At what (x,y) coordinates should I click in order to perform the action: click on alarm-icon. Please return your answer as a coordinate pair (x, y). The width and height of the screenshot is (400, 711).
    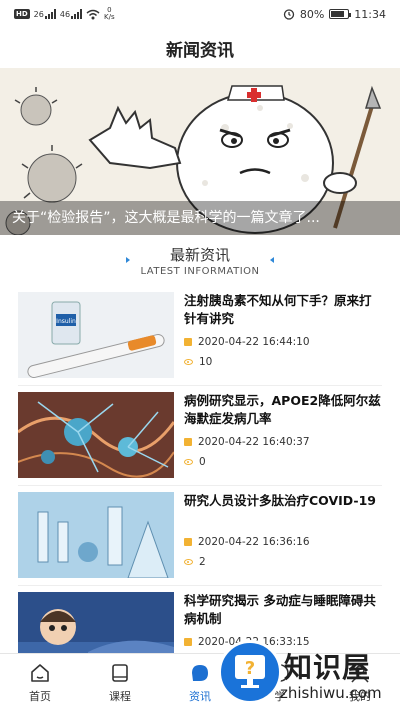
    Looking at the image, I should click on (288, 14).